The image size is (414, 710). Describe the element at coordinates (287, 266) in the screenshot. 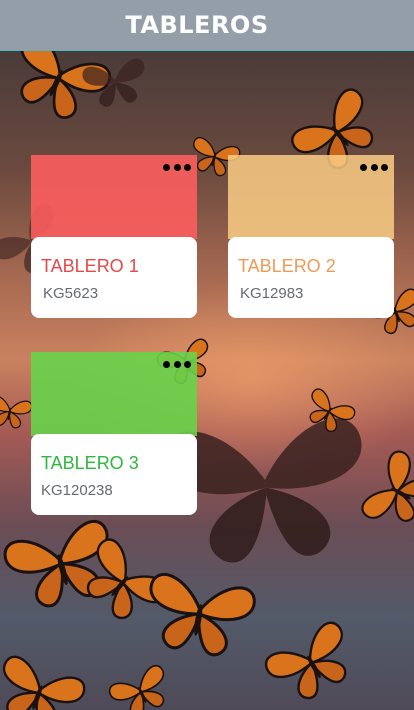

I see `board-name: TABLERO 2` at that location.